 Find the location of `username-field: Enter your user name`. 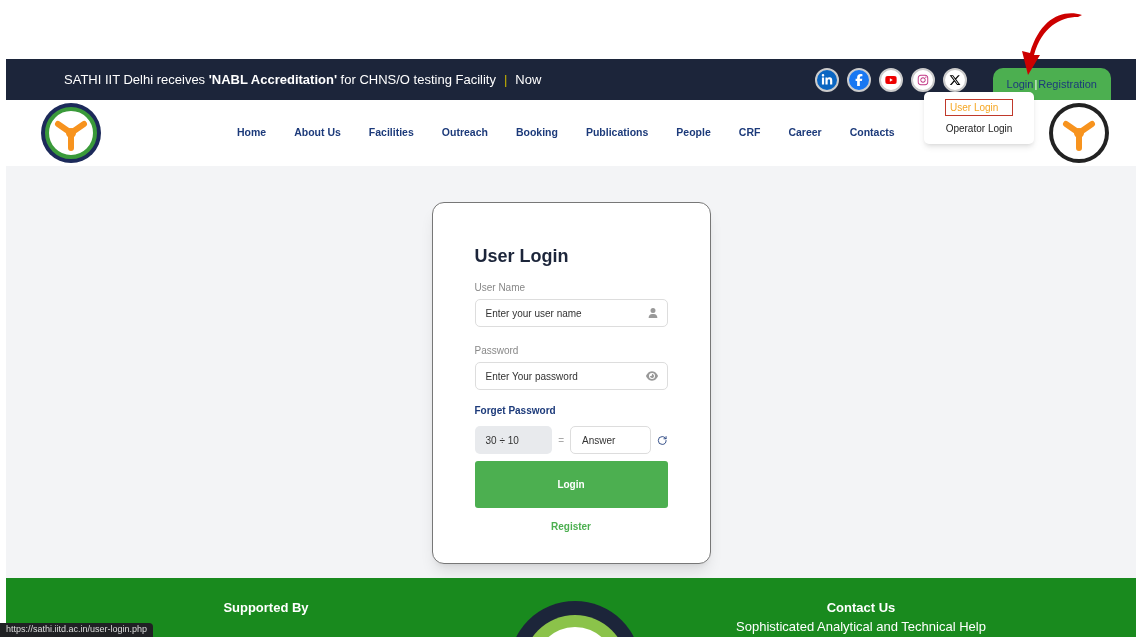

username-field: Enter your user name is located at coordinates (571, 313).